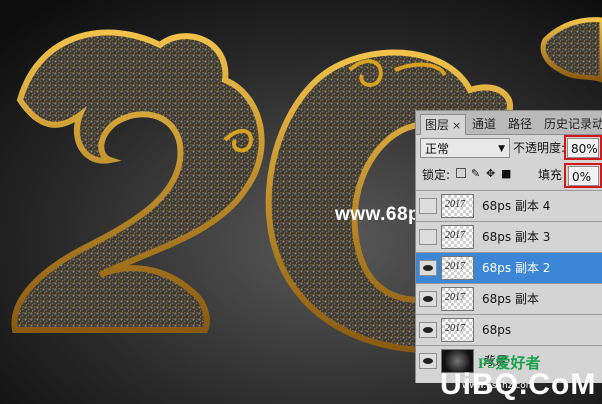 This screenshot has height=404, width=602. Describe the element at coordinates (437, 125) in the screenshot. I see `tab-layers-label: 图层` at that location.